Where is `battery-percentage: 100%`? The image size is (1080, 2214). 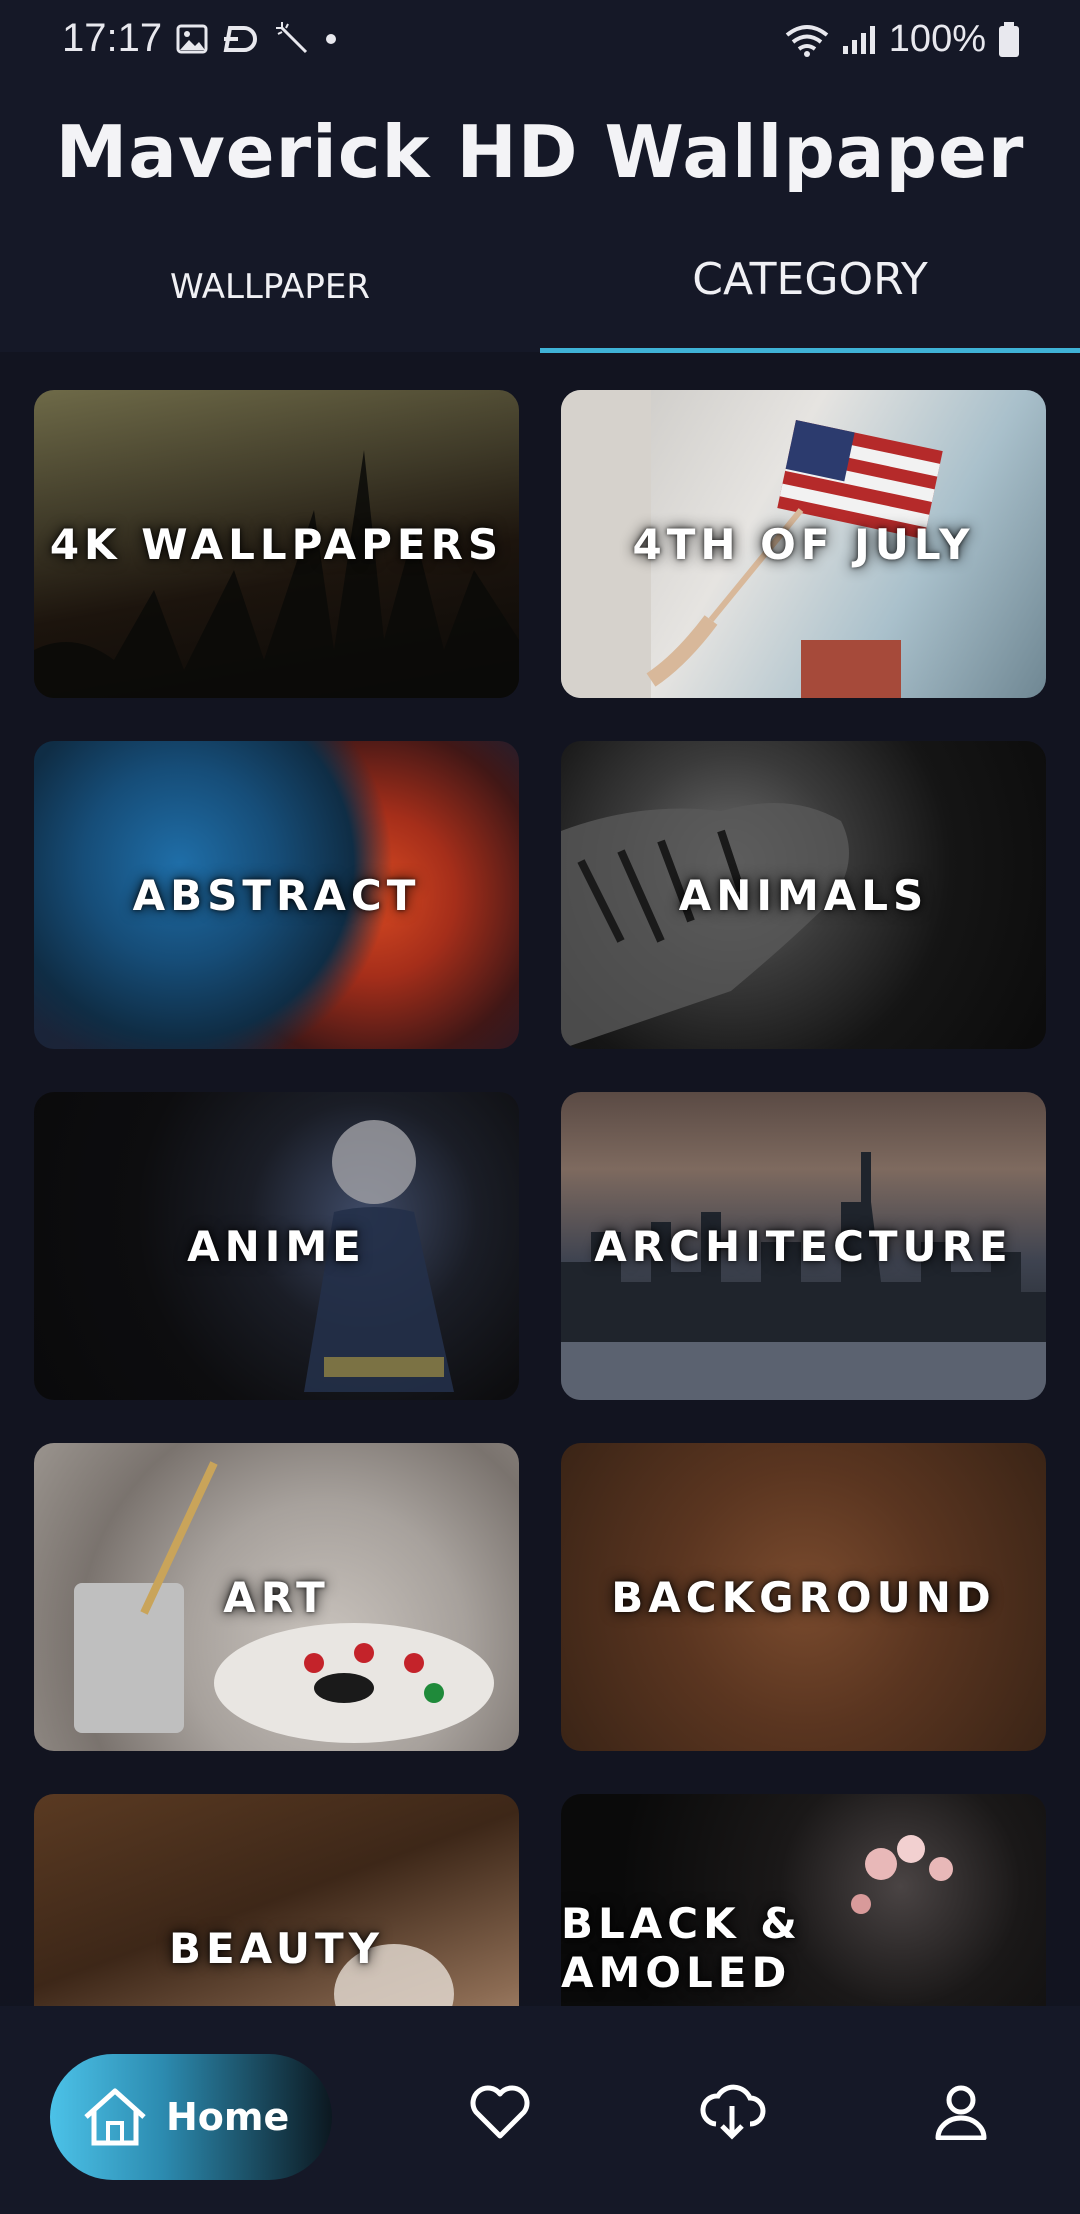 battery-percentage: 100% is located at coordinates (937, 39).